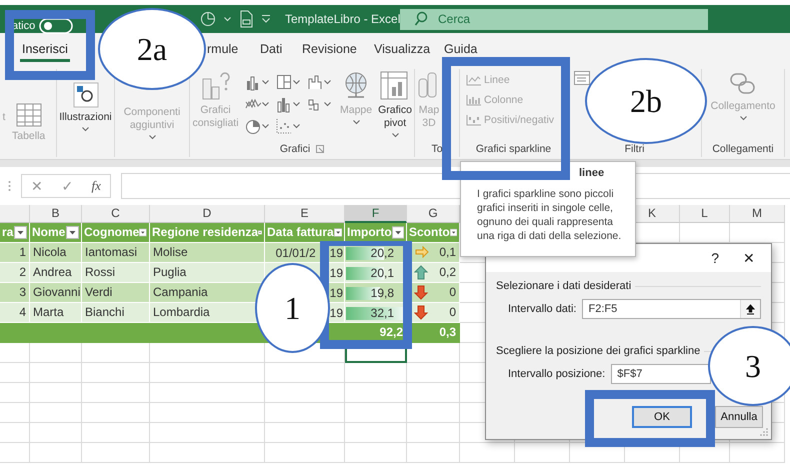 The height and width of the screenshot is (465, 790). Describe the element at coordinates (369, 232) in the screenshot. I see `header-label: Importo` at that location.